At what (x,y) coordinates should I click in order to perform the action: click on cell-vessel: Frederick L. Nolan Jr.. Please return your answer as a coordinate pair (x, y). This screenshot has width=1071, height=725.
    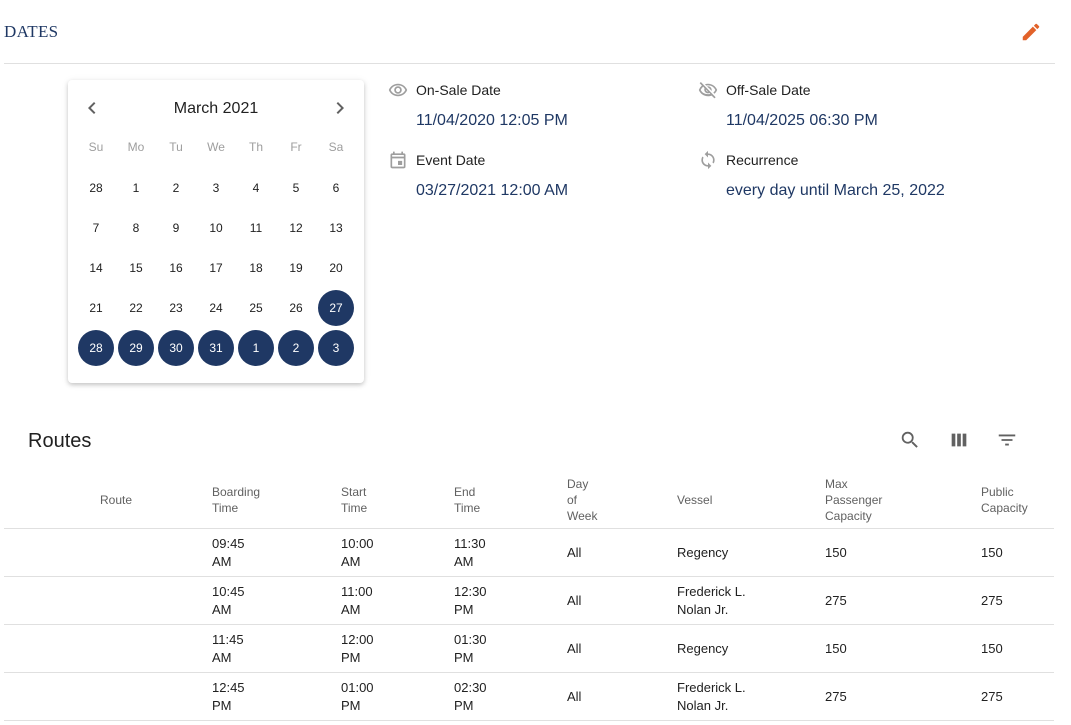
    Looking at the image, I should click on (711, 696).